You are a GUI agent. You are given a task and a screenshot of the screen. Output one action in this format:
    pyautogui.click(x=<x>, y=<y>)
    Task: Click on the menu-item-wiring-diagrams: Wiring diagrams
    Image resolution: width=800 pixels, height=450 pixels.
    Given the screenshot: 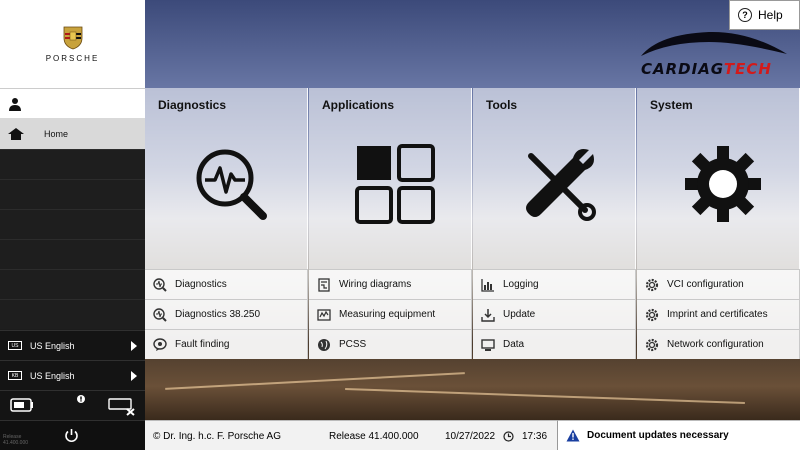 What is the action you would take?
    pyautogui.click(x=390, y=284)
    